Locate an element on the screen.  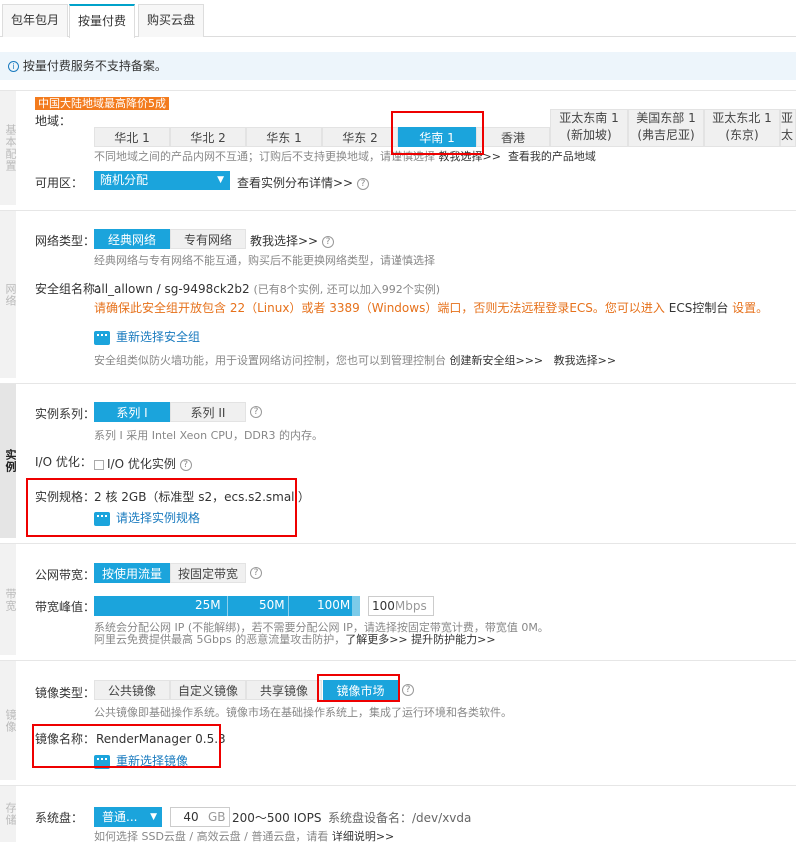
zone-label: 可用区： is located at coordinates (59, 183).